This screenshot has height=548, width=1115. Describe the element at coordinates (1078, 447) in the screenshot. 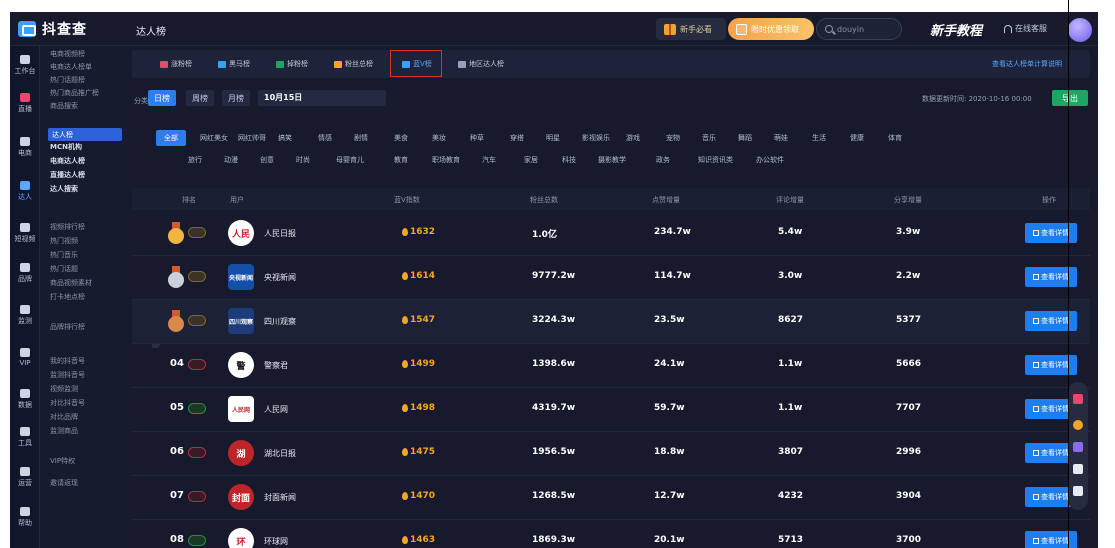

I see `crown-icon` at that location.